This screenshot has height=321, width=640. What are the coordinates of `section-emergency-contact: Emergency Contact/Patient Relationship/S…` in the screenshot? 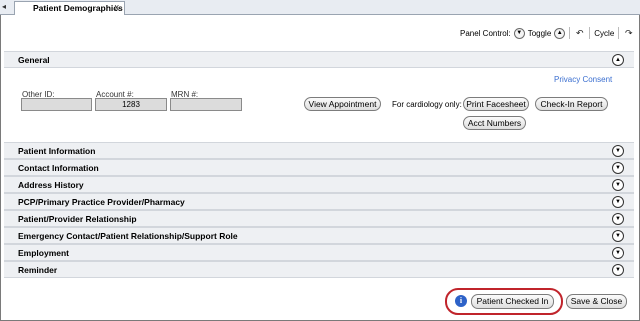 It's located at (319, 235).